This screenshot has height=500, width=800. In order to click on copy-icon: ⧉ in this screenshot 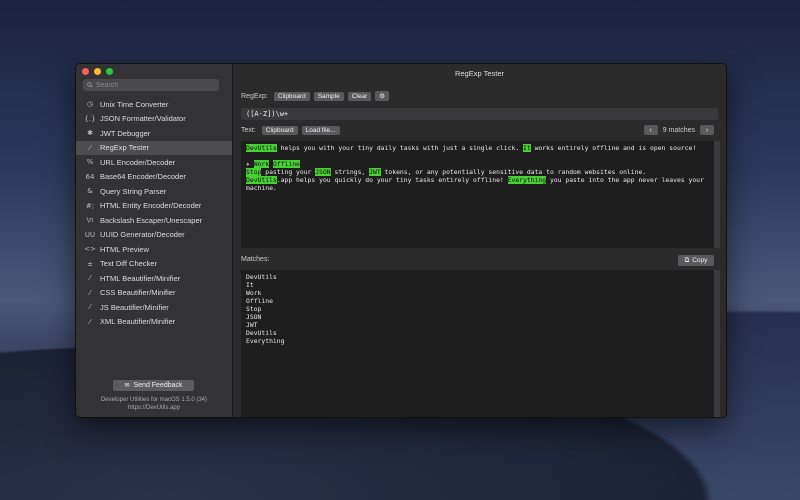, I will do `click(687, 260)`.